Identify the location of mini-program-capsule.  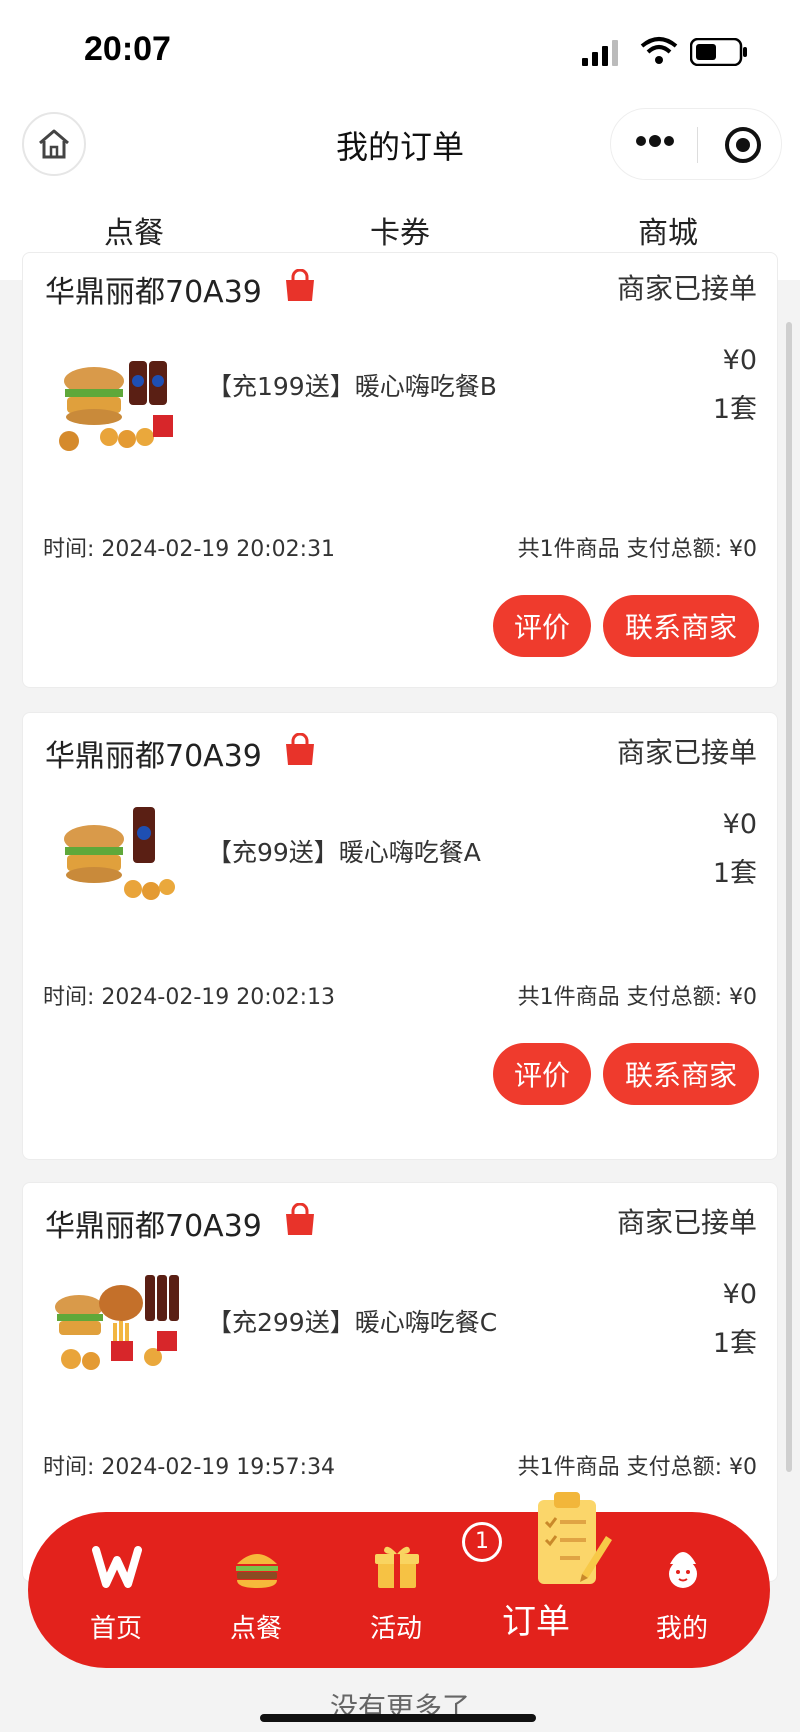
(696, 144).